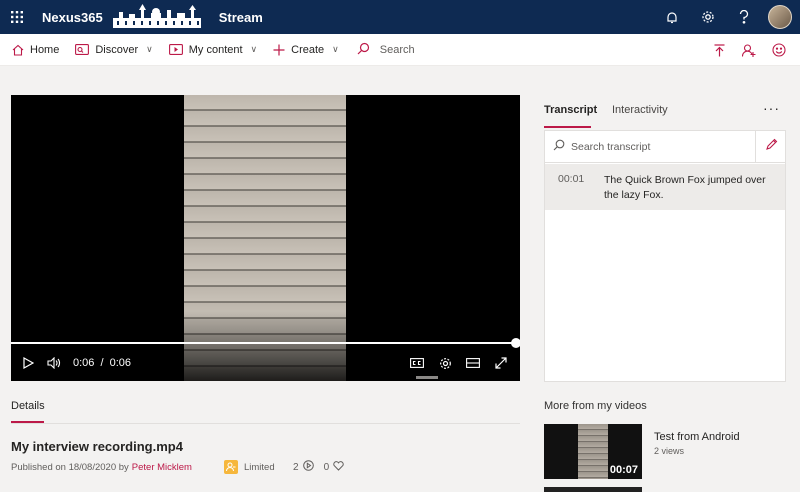  Describe the element at coordinates (318, 467) in the screenshot. I see `video-stats: 2 0` at that location.